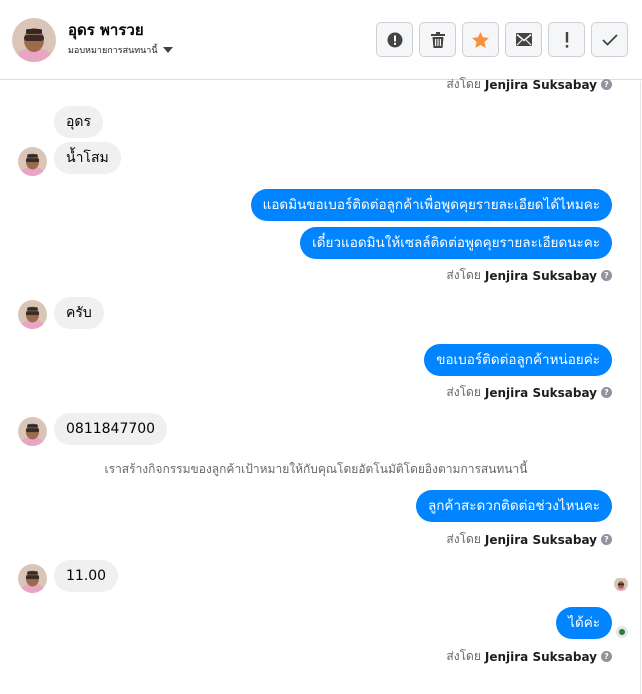 The height and width of the screenshot is (694, 642). What do you see at coordinates (167, 50) in the screenshot?
I see `caret-down-icon` at bounding box center [167, 50].